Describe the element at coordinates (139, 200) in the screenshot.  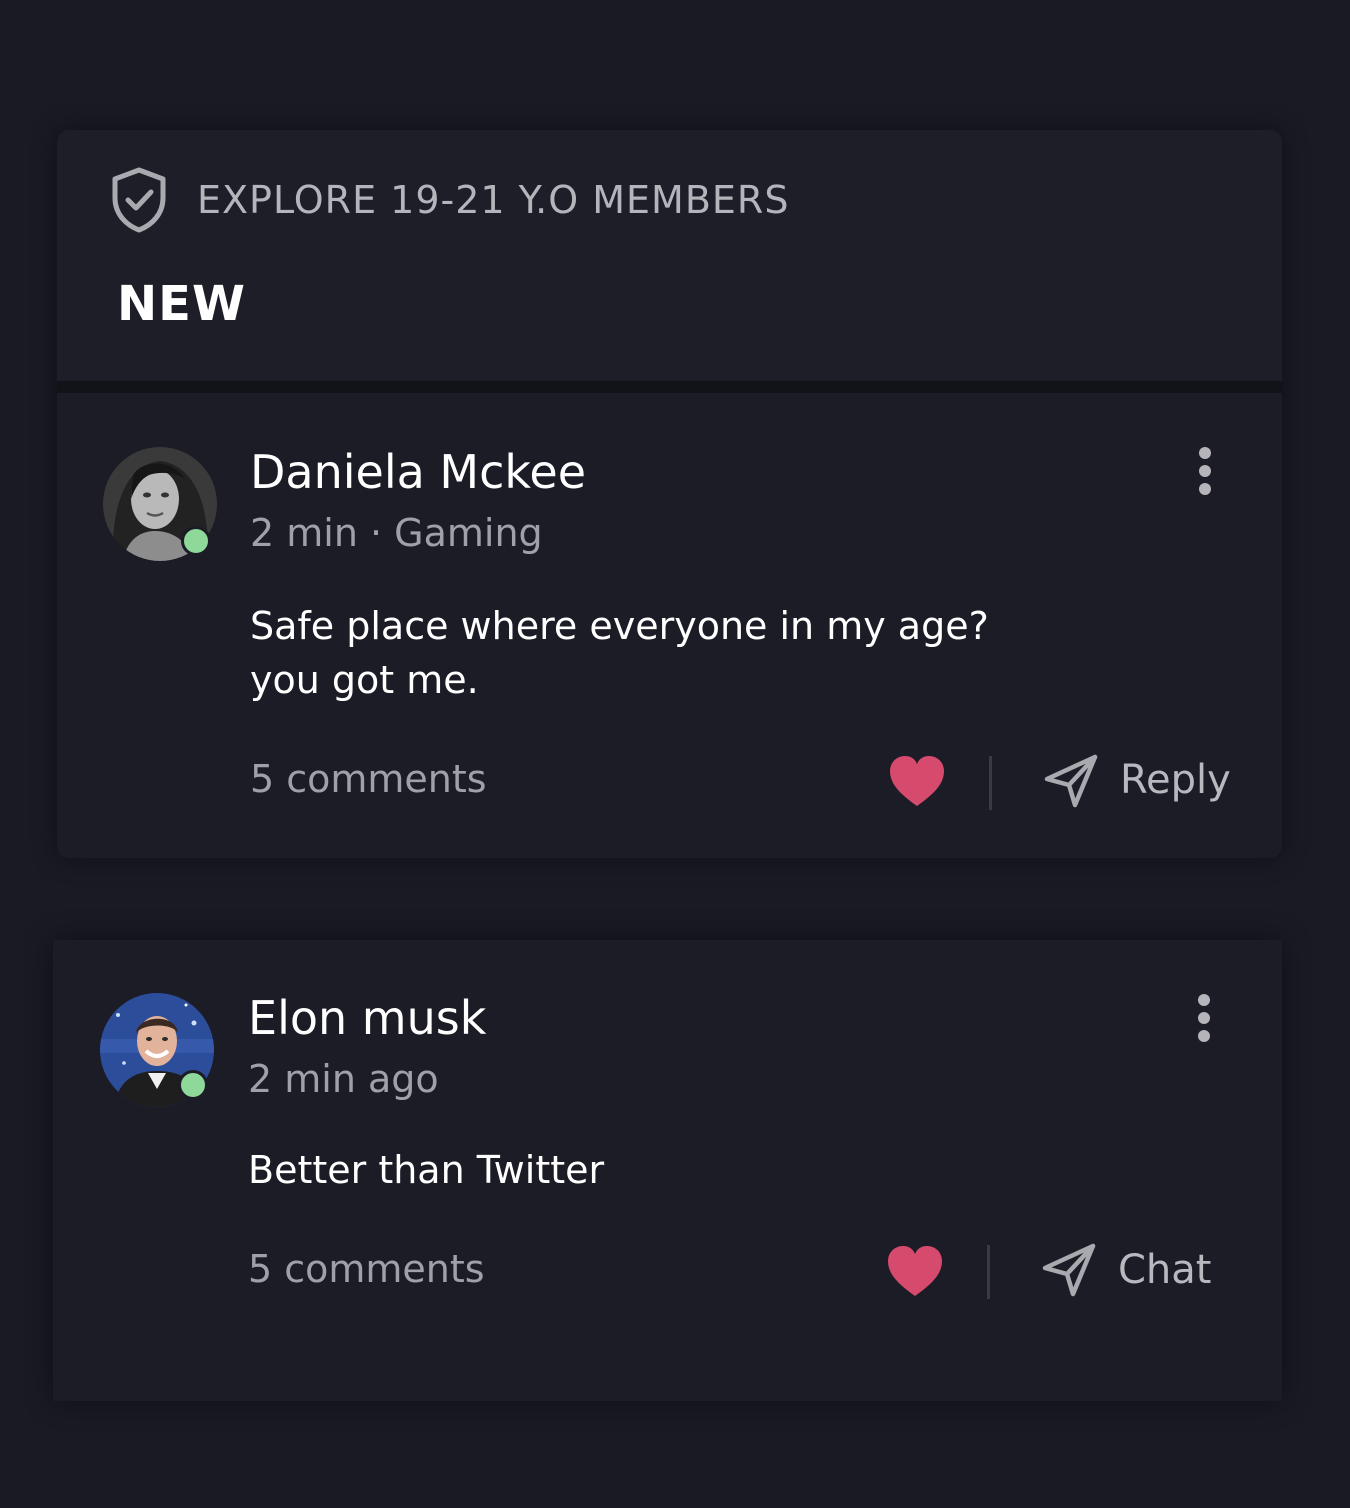
I see `shield-check-icon` at that location.